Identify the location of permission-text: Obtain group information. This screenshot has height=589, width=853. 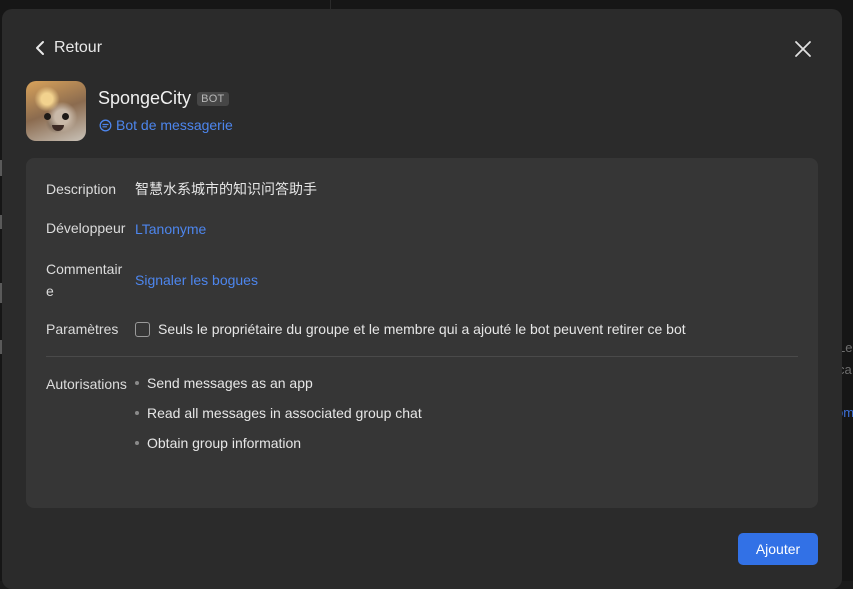
(224, 443).